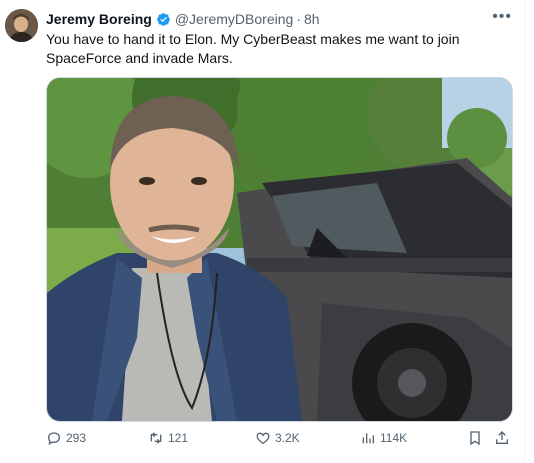 This screenshot has height=463, width=534. I want to click on repost-count: 121, so click(178, 438).